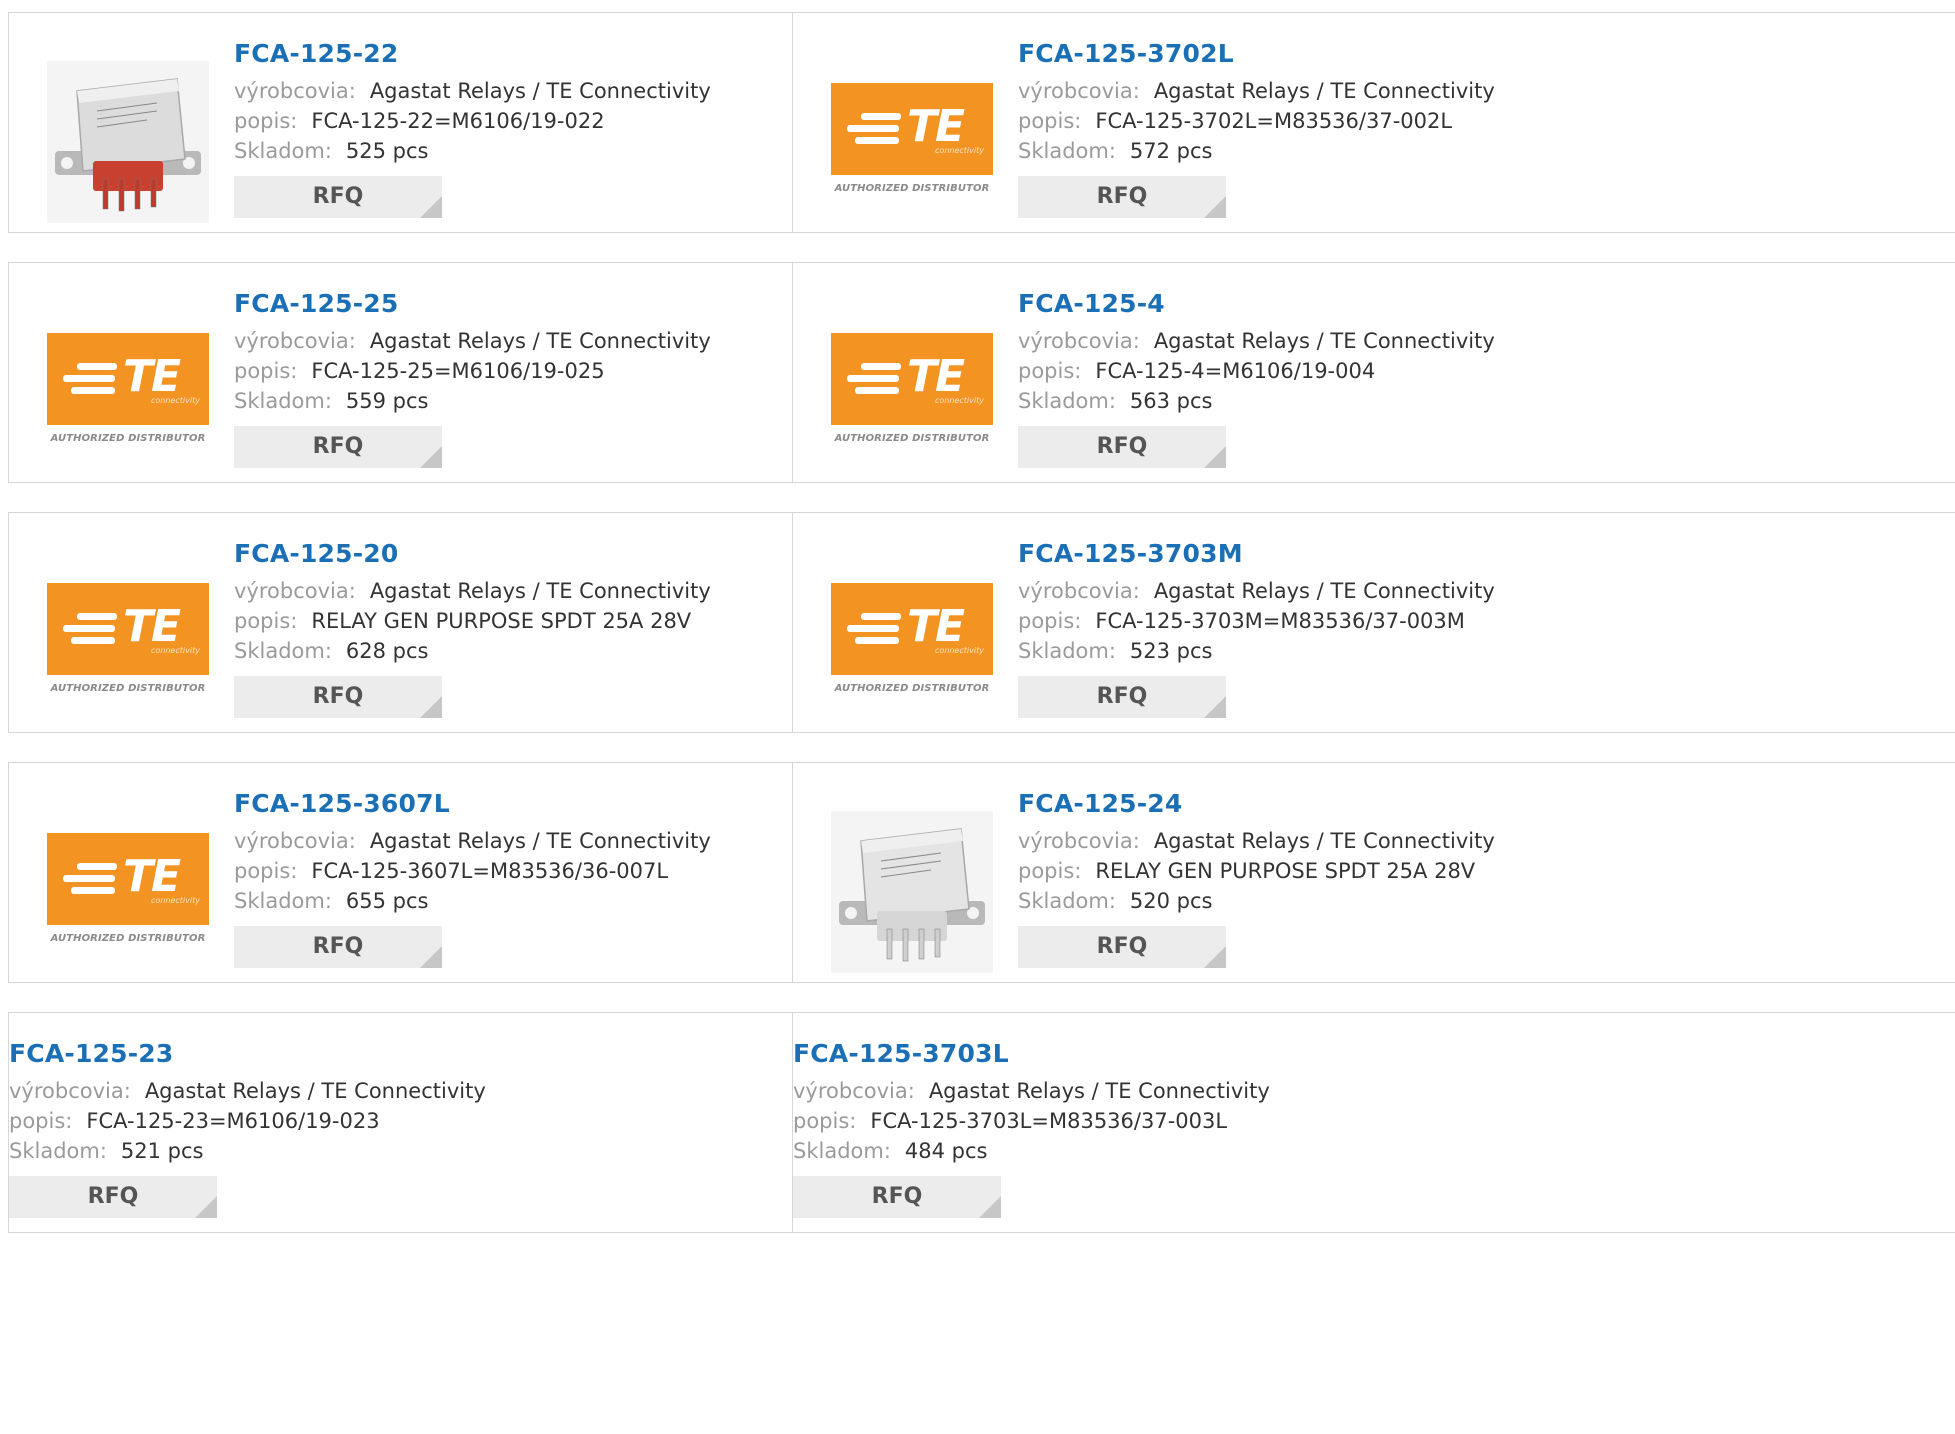  Describe the element at coordinates (1256, 901) in the screenshot. I see `stock-row: Skladom: 520 pcs` at that location.